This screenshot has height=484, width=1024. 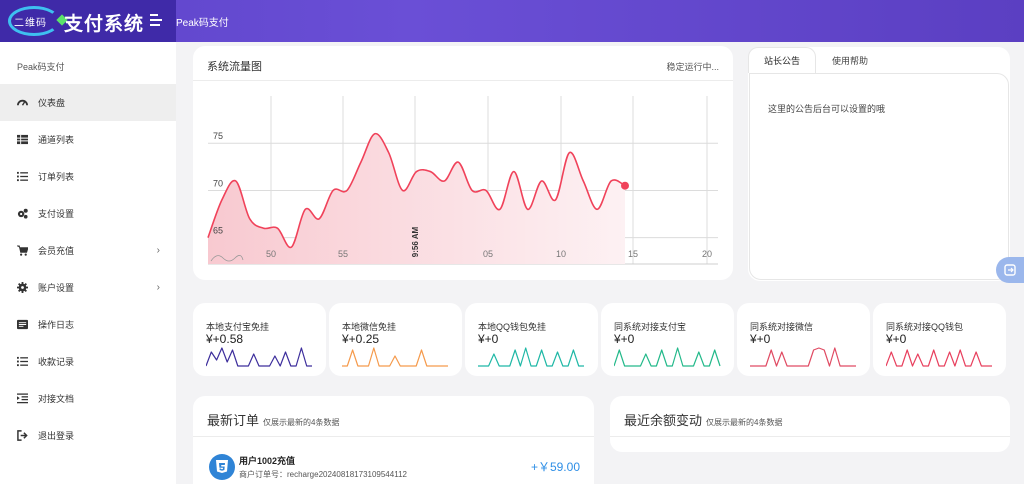 I want to click on cogs-icon, so click(x=22, y=213).